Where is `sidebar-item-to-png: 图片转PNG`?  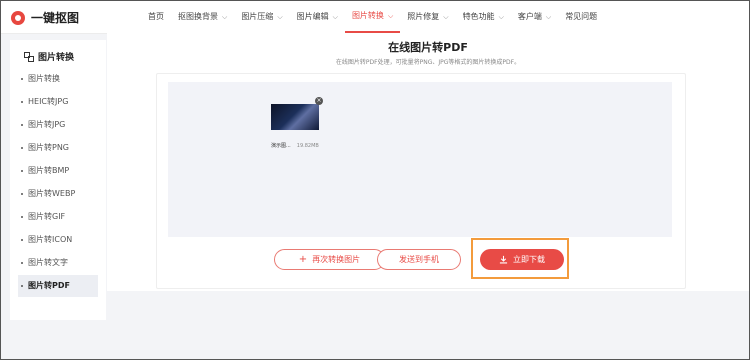 sidebar-item-to-png: 图片转PNG is located at coordinates (58, 148).